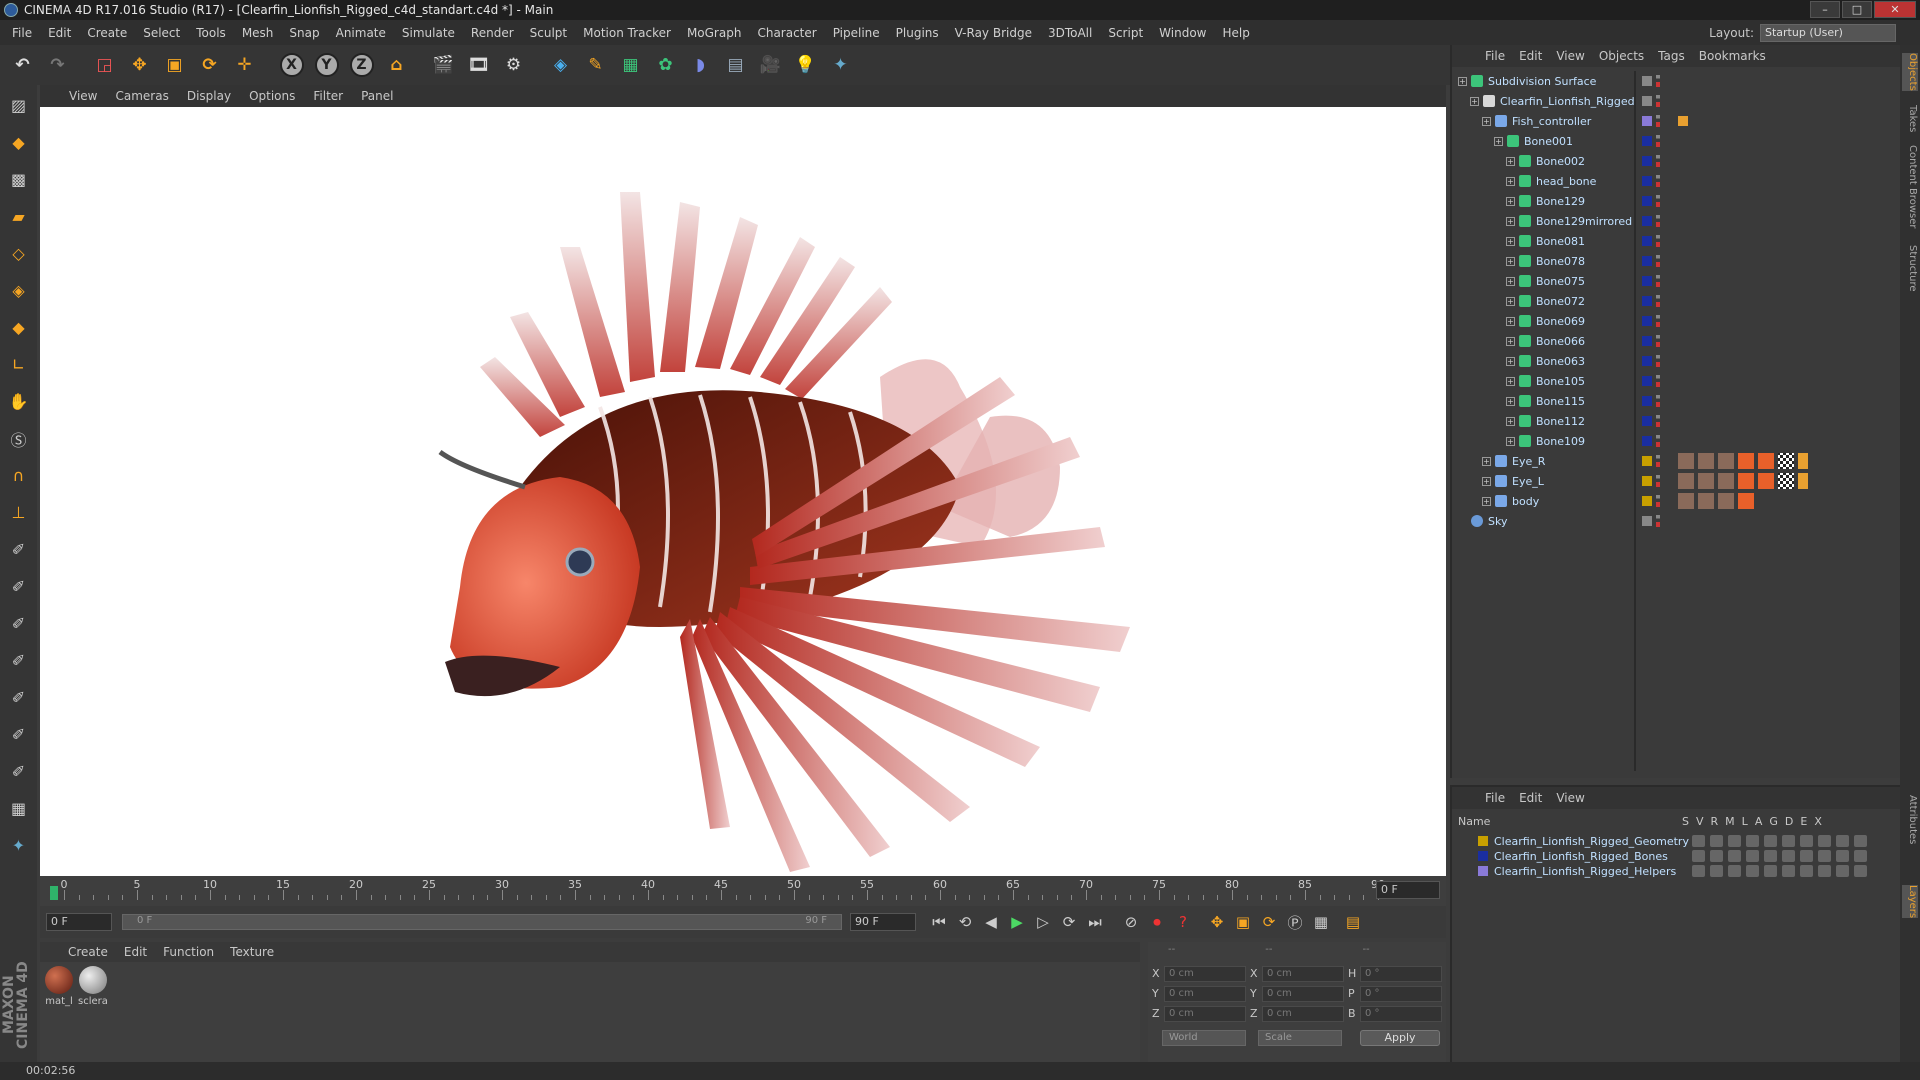 This screenshot has width=1920, height=1080. Describe the element at coordinates (174, 65) in the screenshot. I see `scale-icon: ▣` at that location.